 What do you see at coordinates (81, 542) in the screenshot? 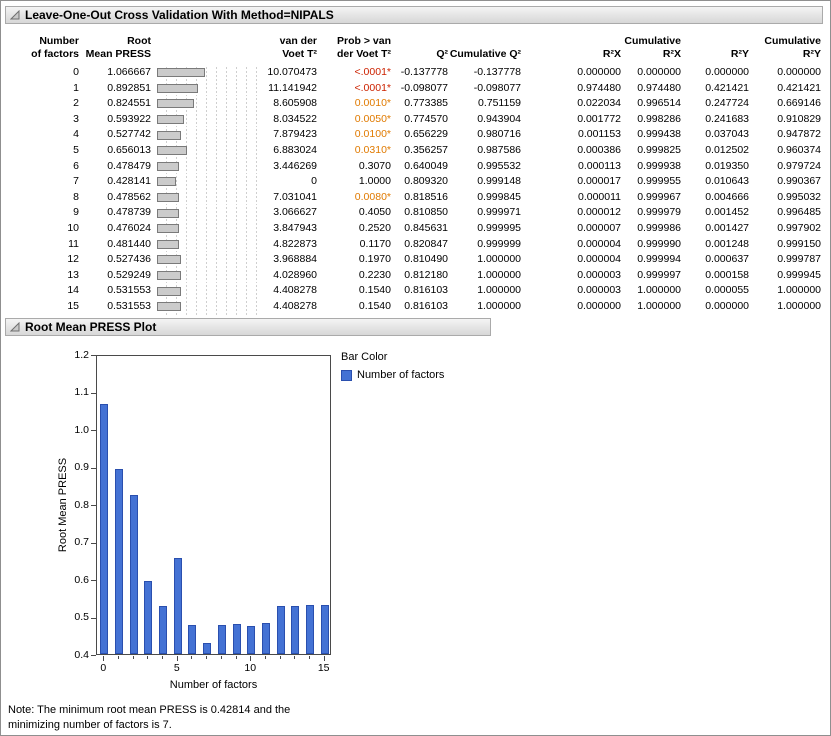
I see `y-tick-label: 0.7` at bounding box center [81, 542].